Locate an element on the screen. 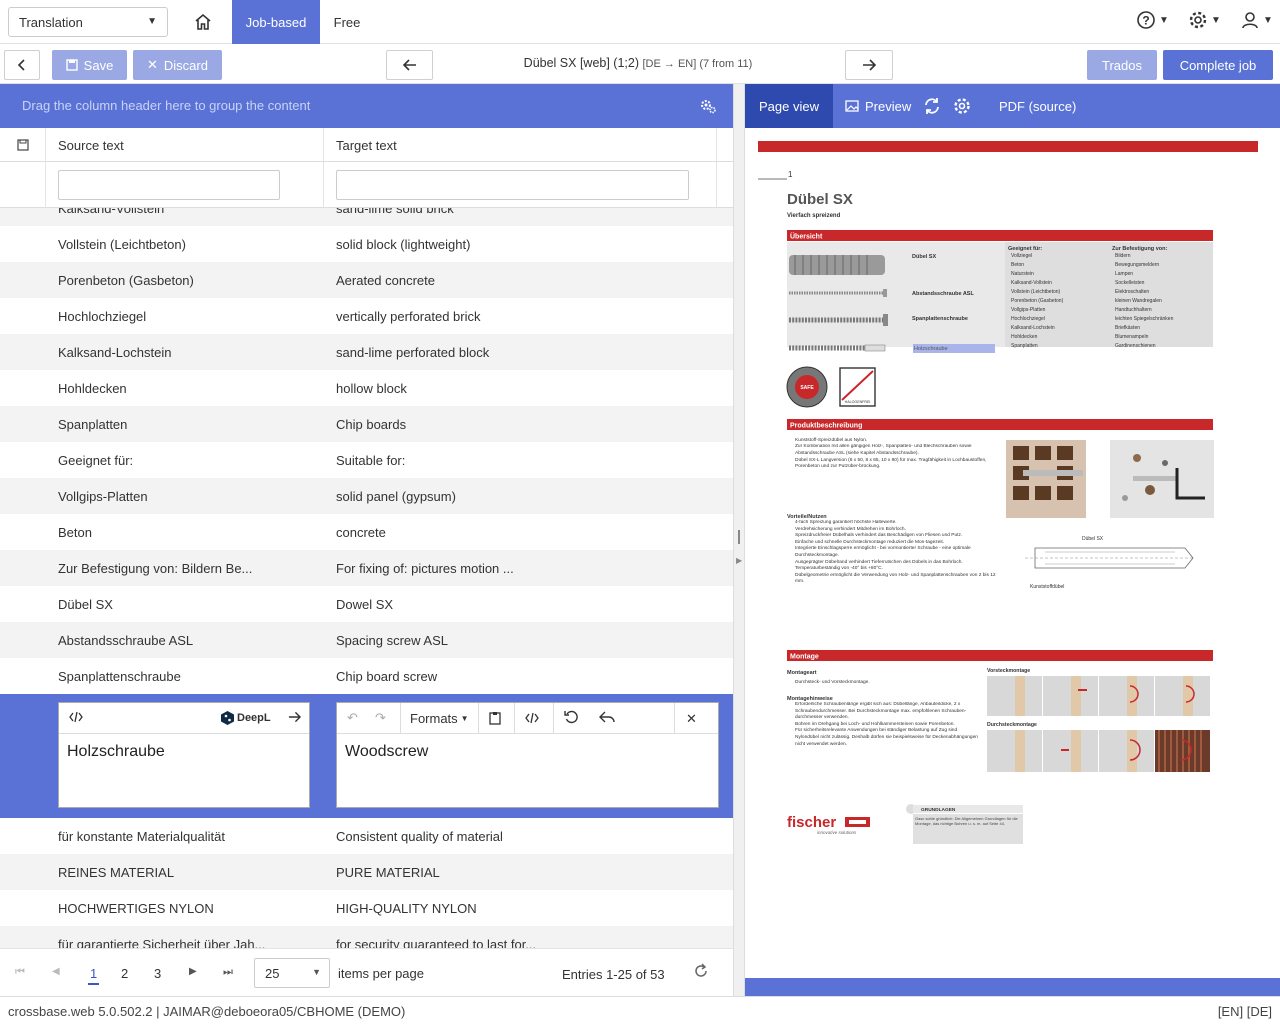  refresh-preview-button is located at coordinates (932, 106).